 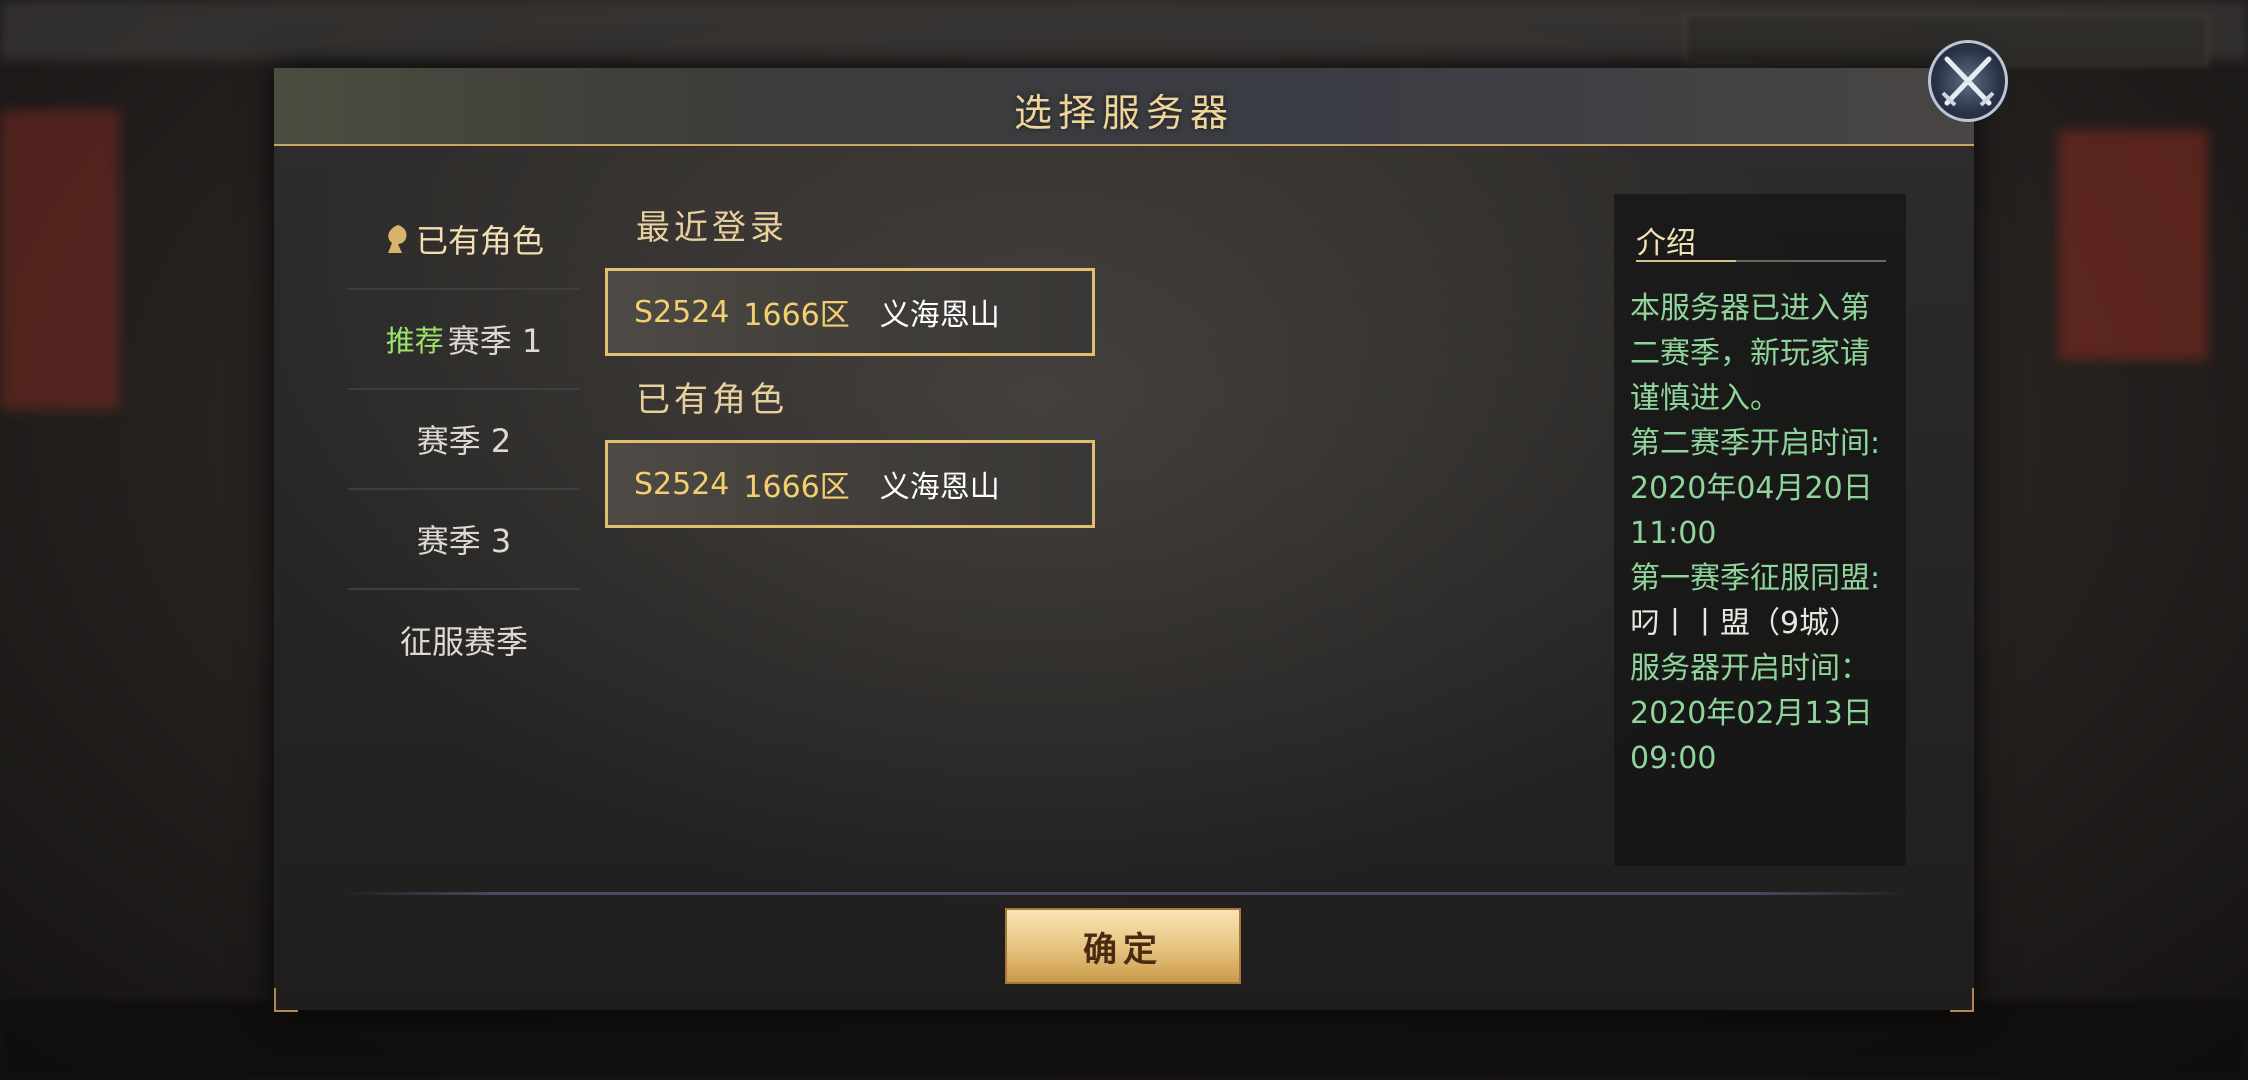 I want to click on info-line: 二赛季，新玩家请, so click(x=1750, y=353).